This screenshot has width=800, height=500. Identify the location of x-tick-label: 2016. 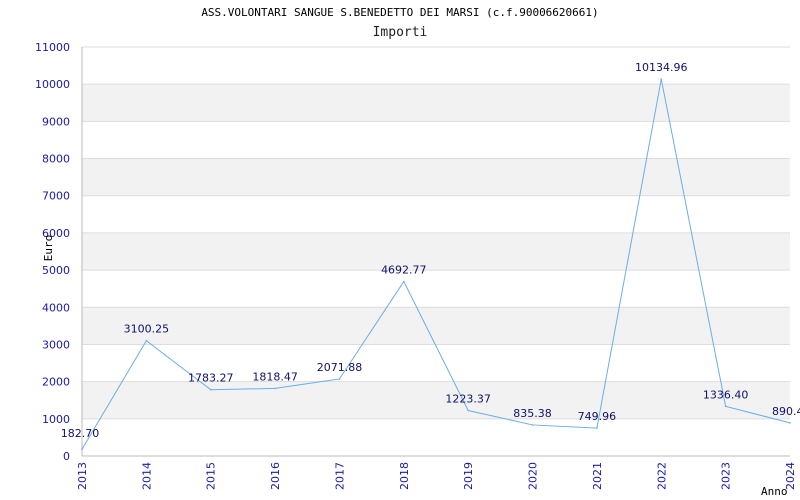
(275, 476).